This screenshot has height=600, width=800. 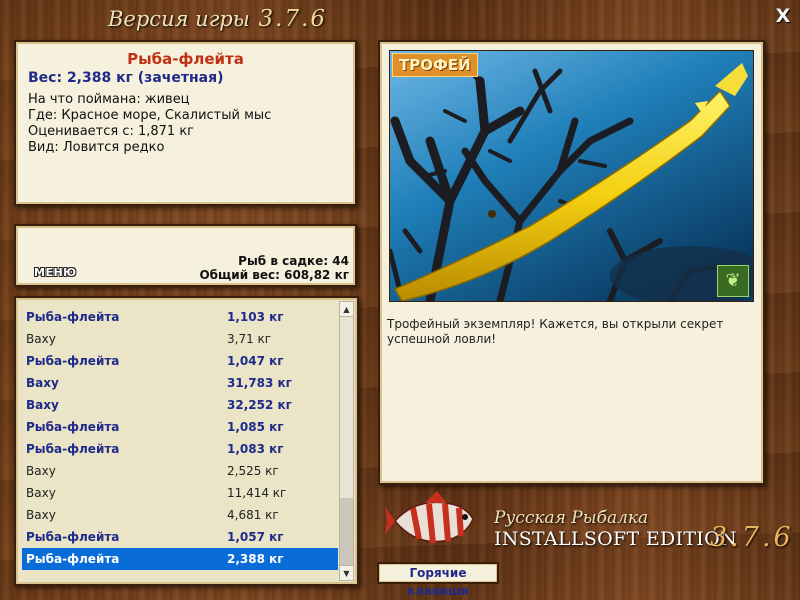 What do you see at coordinates (346, 572) in the screenshot?
I see `scroll-down-icon: ▼` at bounding box center [346, 572].